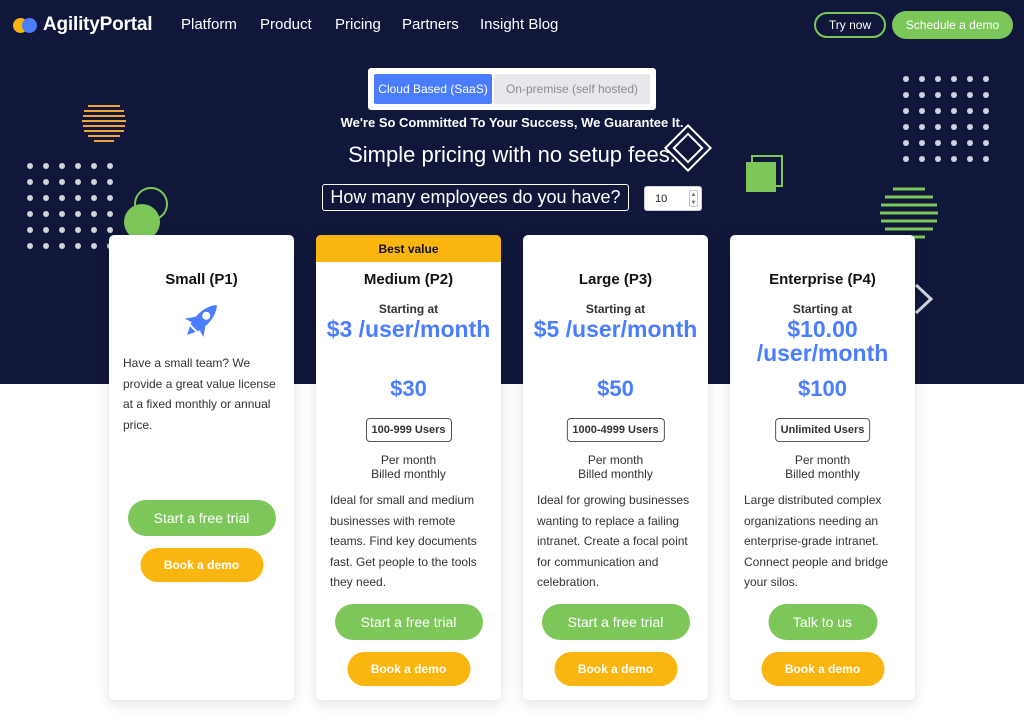  I want to click on dot-grid-left-decoration, so click(70, 206).